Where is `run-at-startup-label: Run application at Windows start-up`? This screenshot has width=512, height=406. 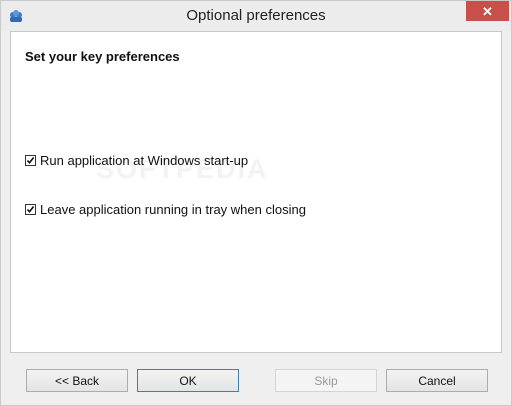
run-at-startup-label: Run application at Windows start-up is located at coordinates (144, 160).